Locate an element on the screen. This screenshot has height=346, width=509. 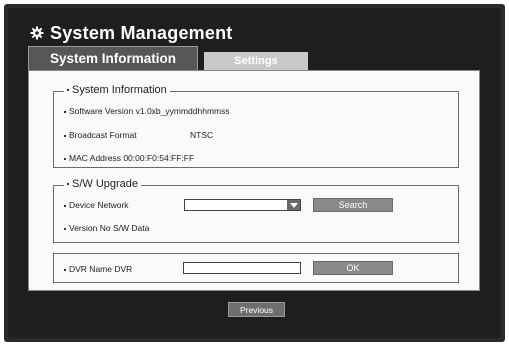
device-select is located at coordinates (242, 205).